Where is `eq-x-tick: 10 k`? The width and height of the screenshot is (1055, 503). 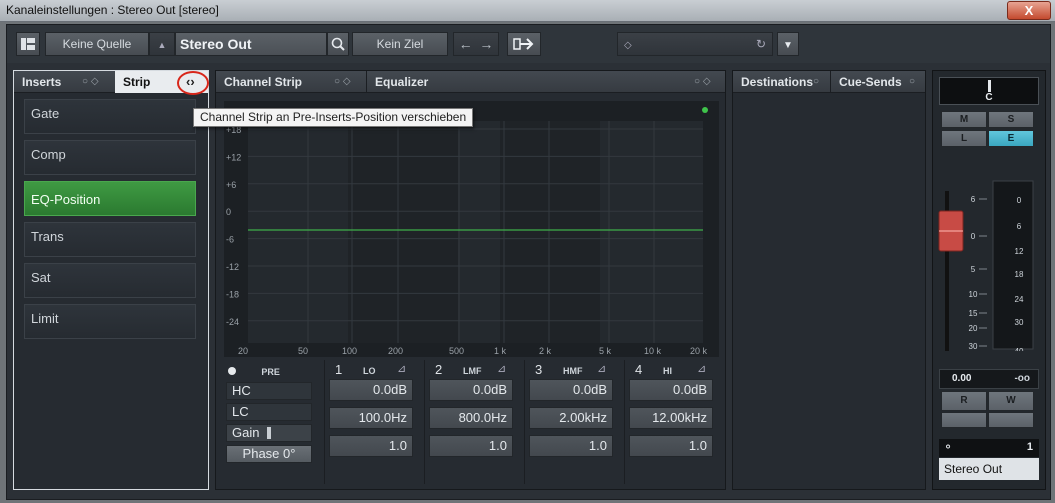
eq-x-tick: 10 k is located at coordinates (653, 351).